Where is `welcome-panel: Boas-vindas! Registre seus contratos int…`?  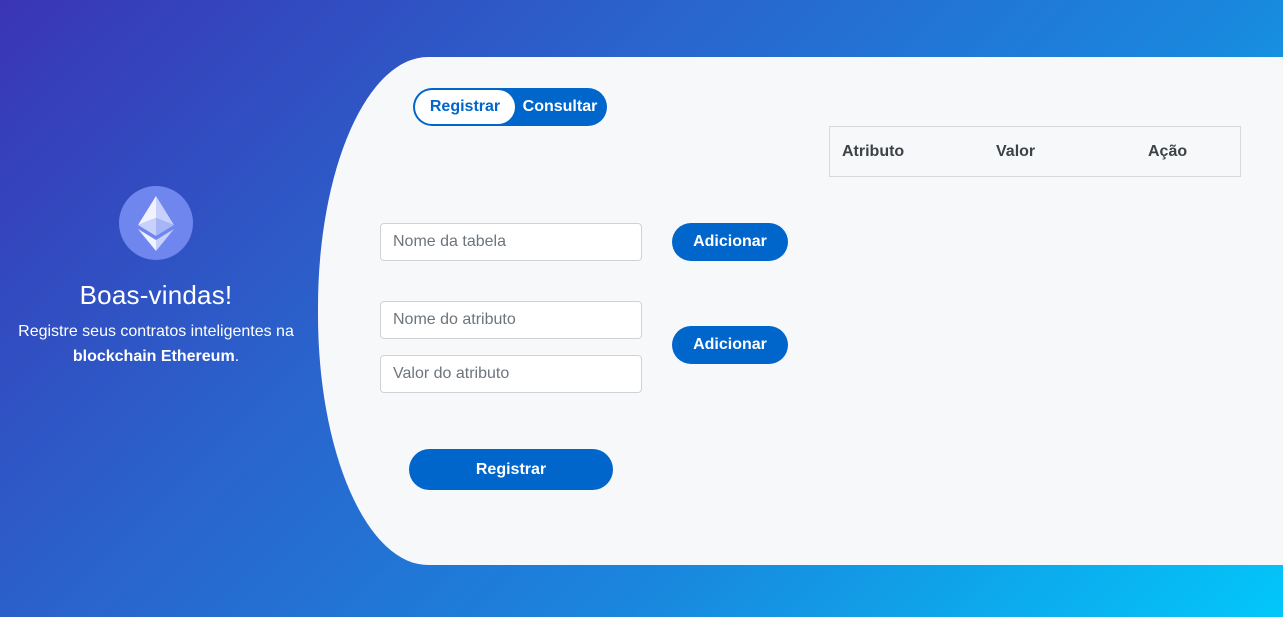 welcome-panel: Boas-vindas! Registre seus contratos int… is located at coordinates (156, 277).